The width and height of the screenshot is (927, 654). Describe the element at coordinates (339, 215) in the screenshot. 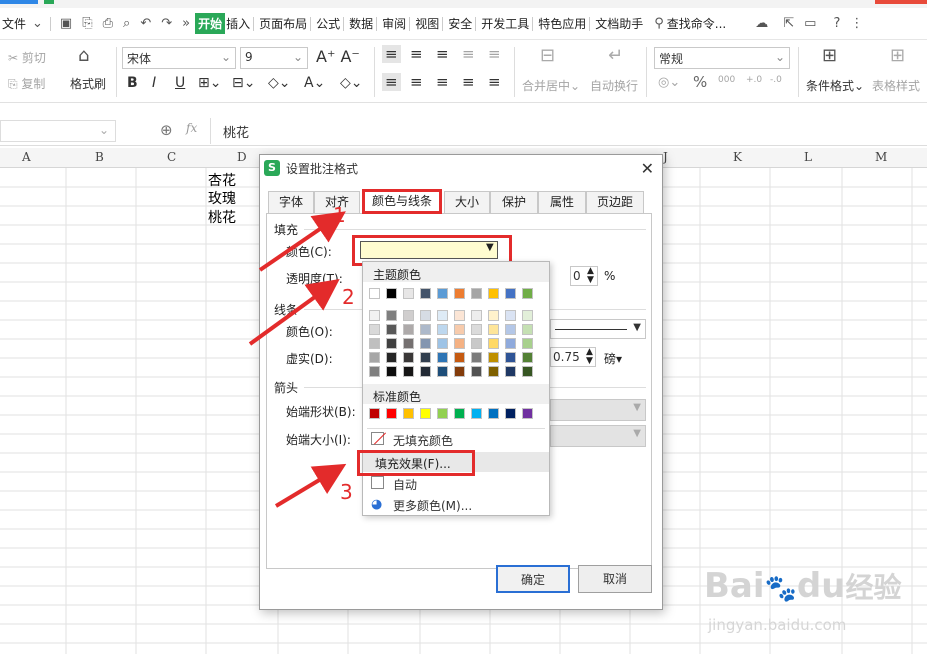

I see `annotation-number-1: 1` at that location.